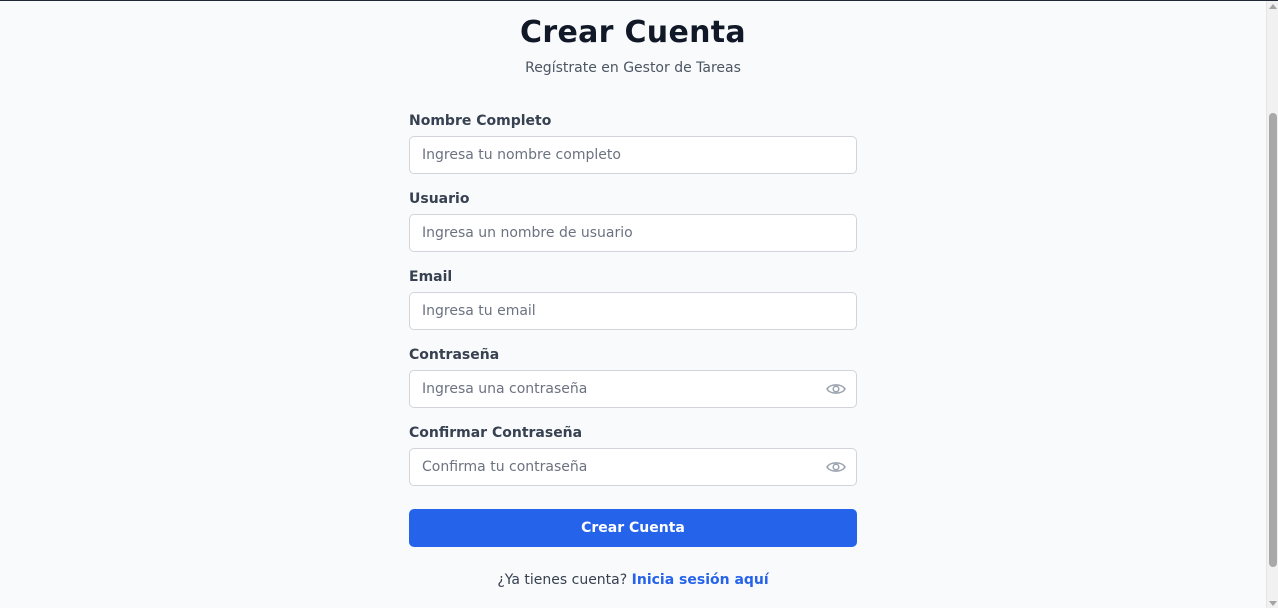 This screenshot has width=1278, height=608. Describe the element at coordinates (700, 580) in the screenshot. I see `login-link: Inicia sesión aquí` at that location.